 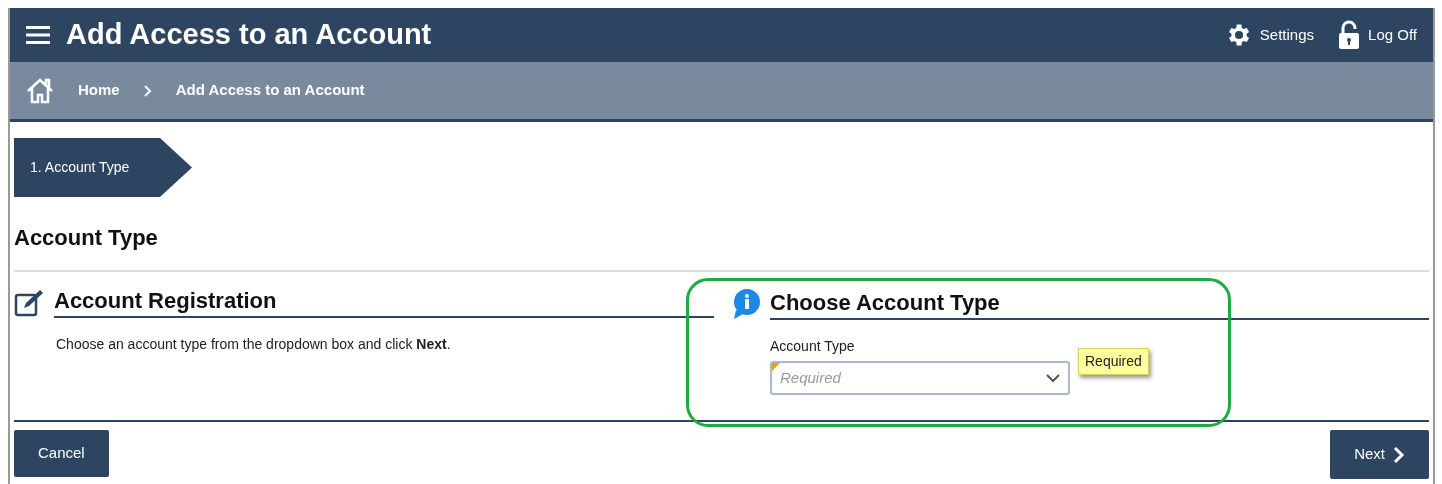 What do you see at coordinates (254, 345) in the screenshot?
I see `instruction-text: Choose an account type from the dropdown box and click Next.` at bounding box center [254, 345].